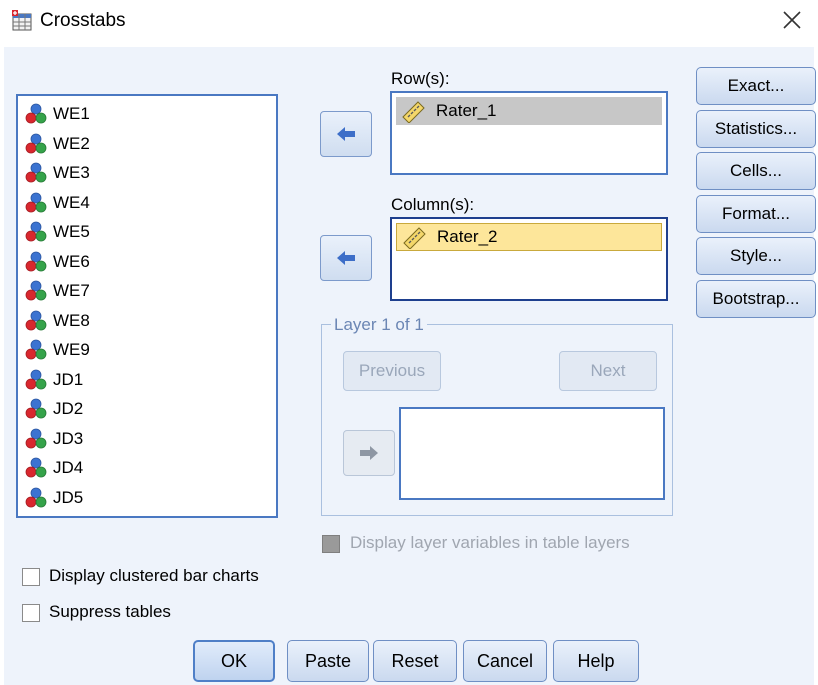 The height and width of the screenshot is (685, 818). I want to click on clustered-bar-charts-checkbox, so click(31, 577).